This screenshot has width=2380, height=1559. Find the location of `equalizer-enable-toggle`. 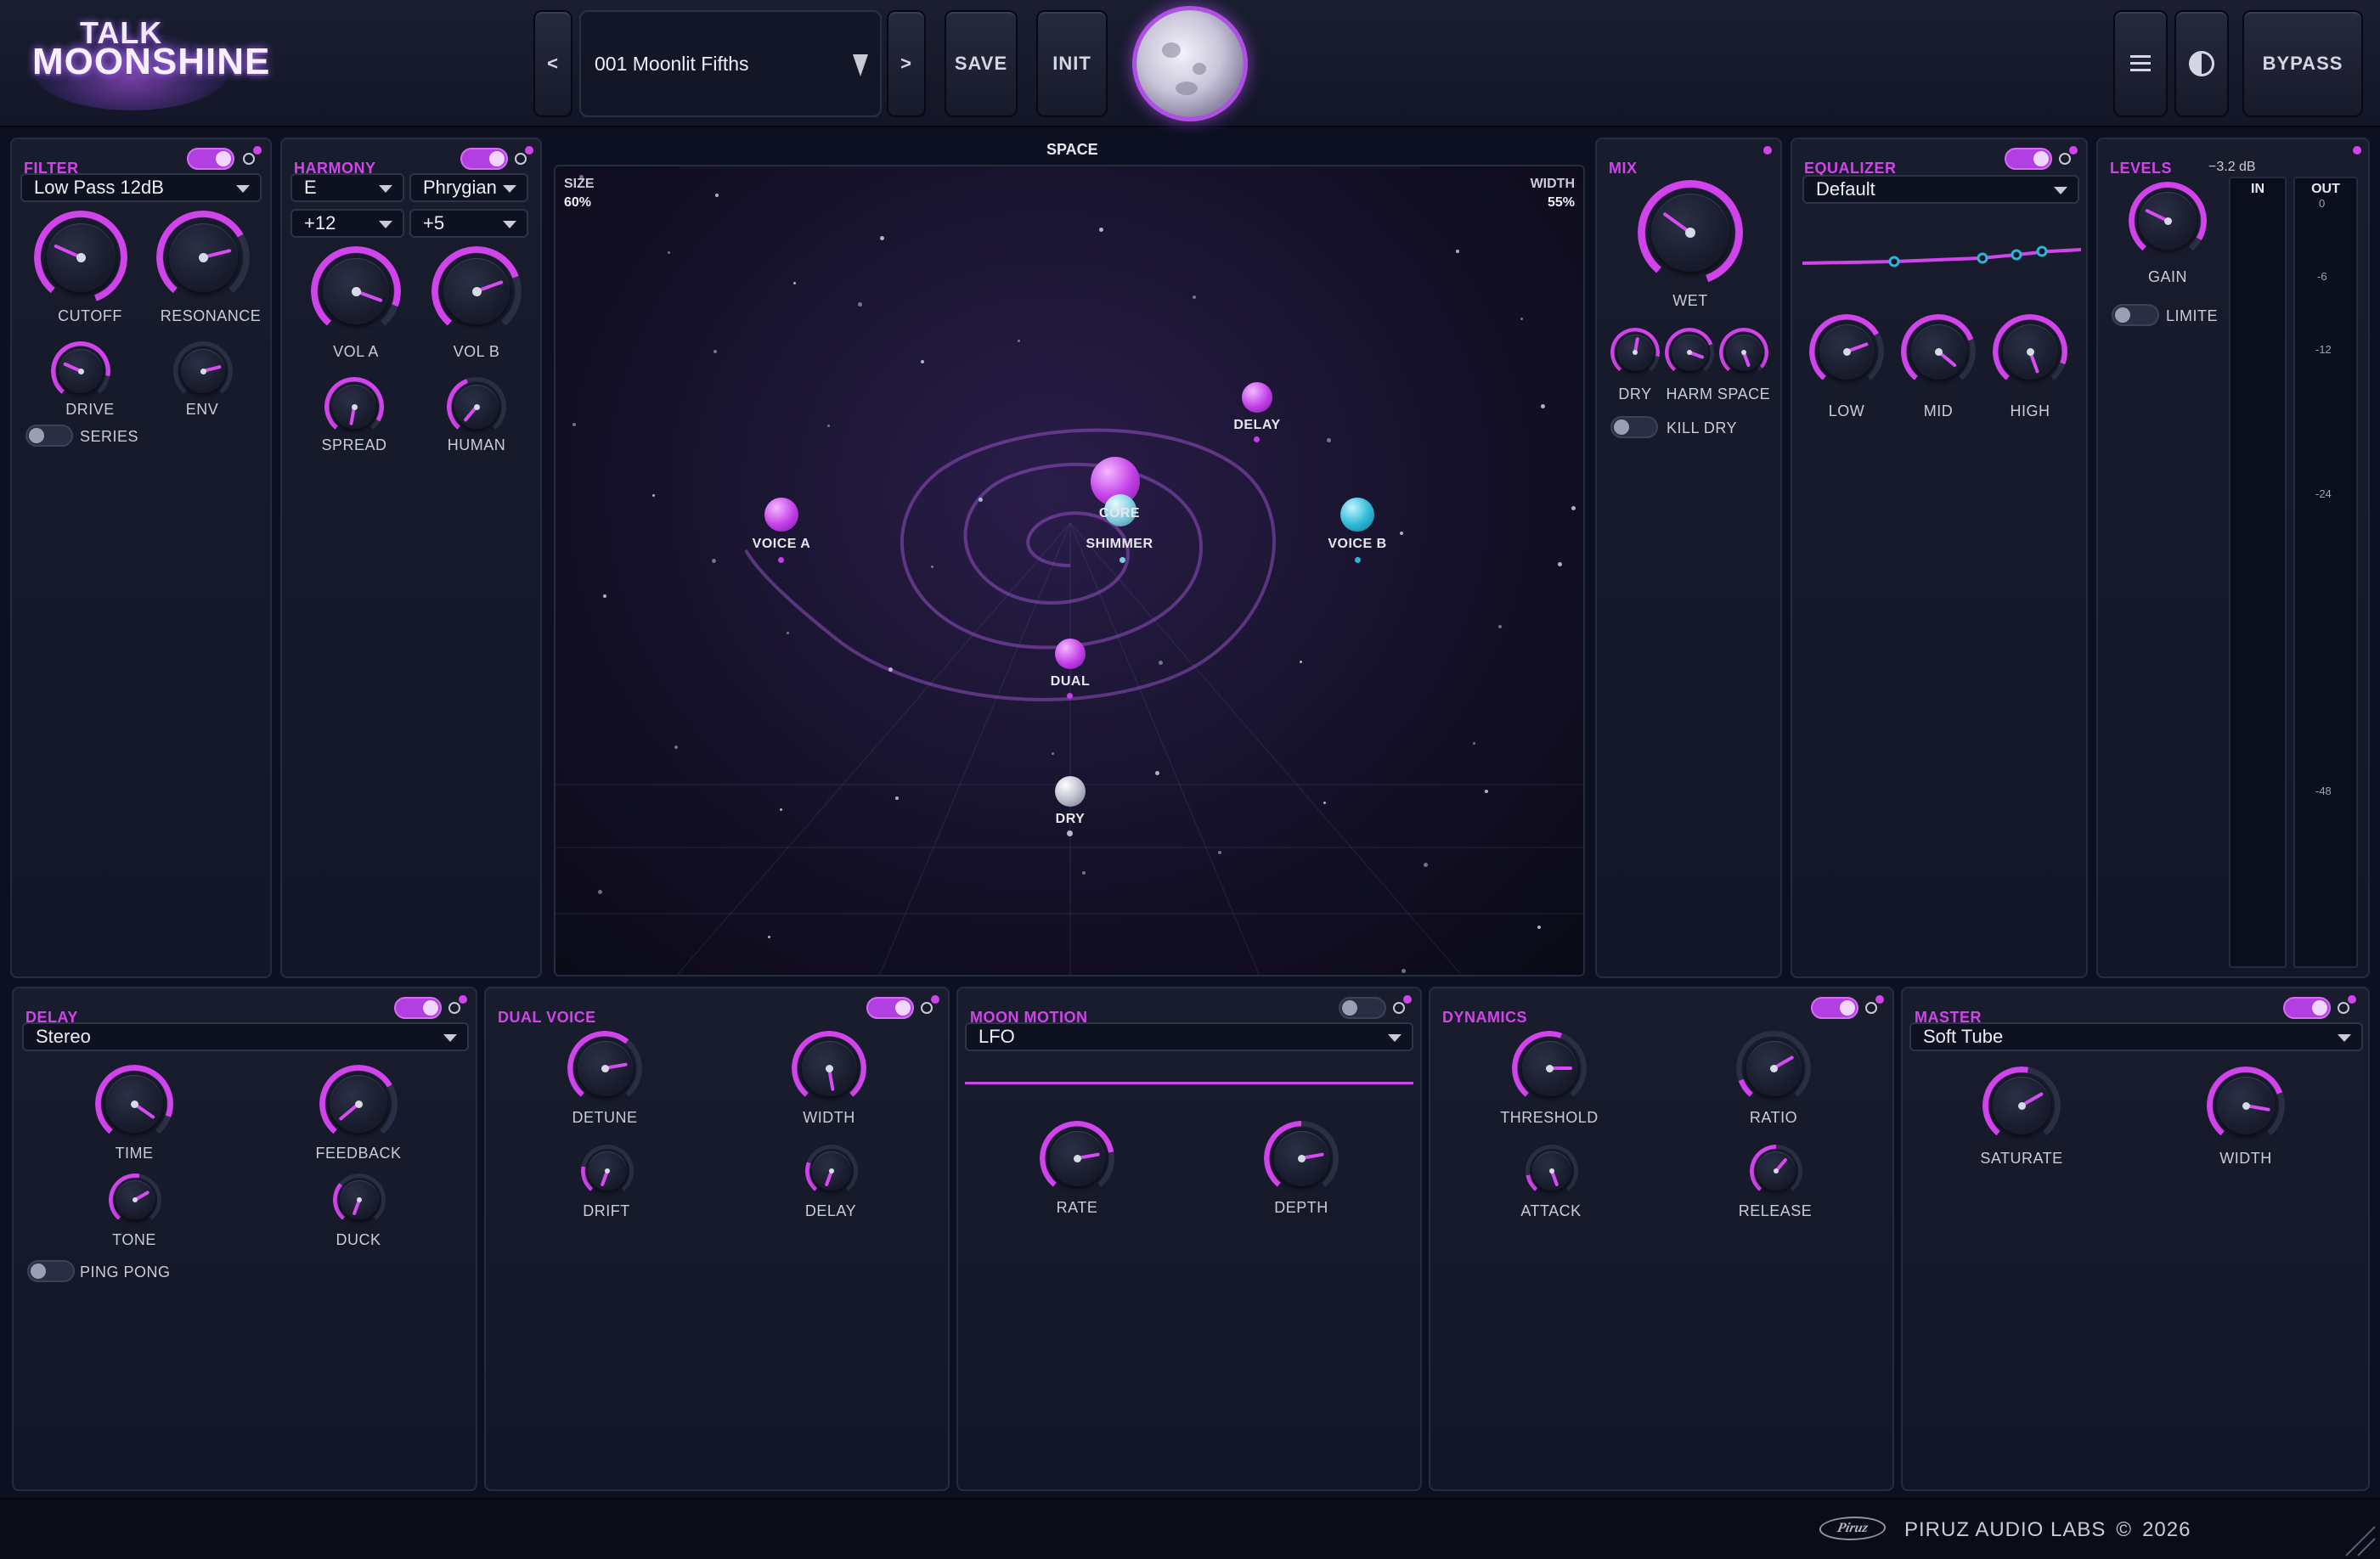

equalizer-enable-toggle is located at coordinates (2028, 159).